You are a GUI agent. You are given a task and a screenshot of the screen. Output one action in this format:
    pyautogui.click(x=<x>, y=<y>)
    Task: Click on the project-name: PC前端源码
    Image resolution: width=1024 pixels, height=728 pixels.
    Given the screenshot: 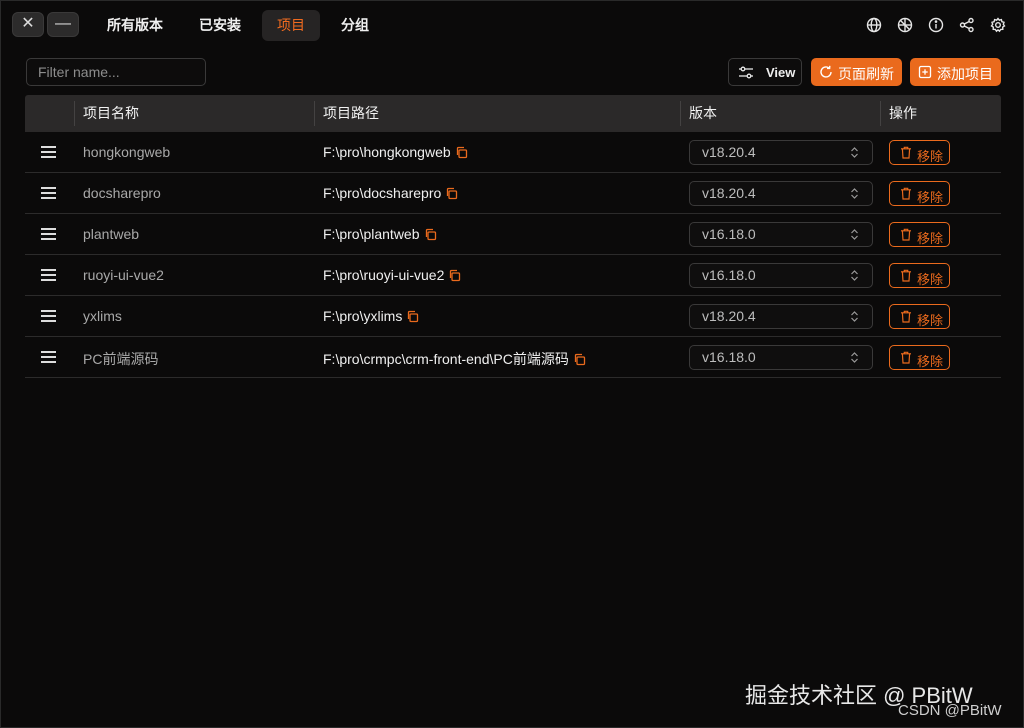 What is the action you would take?
    pyautogui.click(x=121, y=359)
    